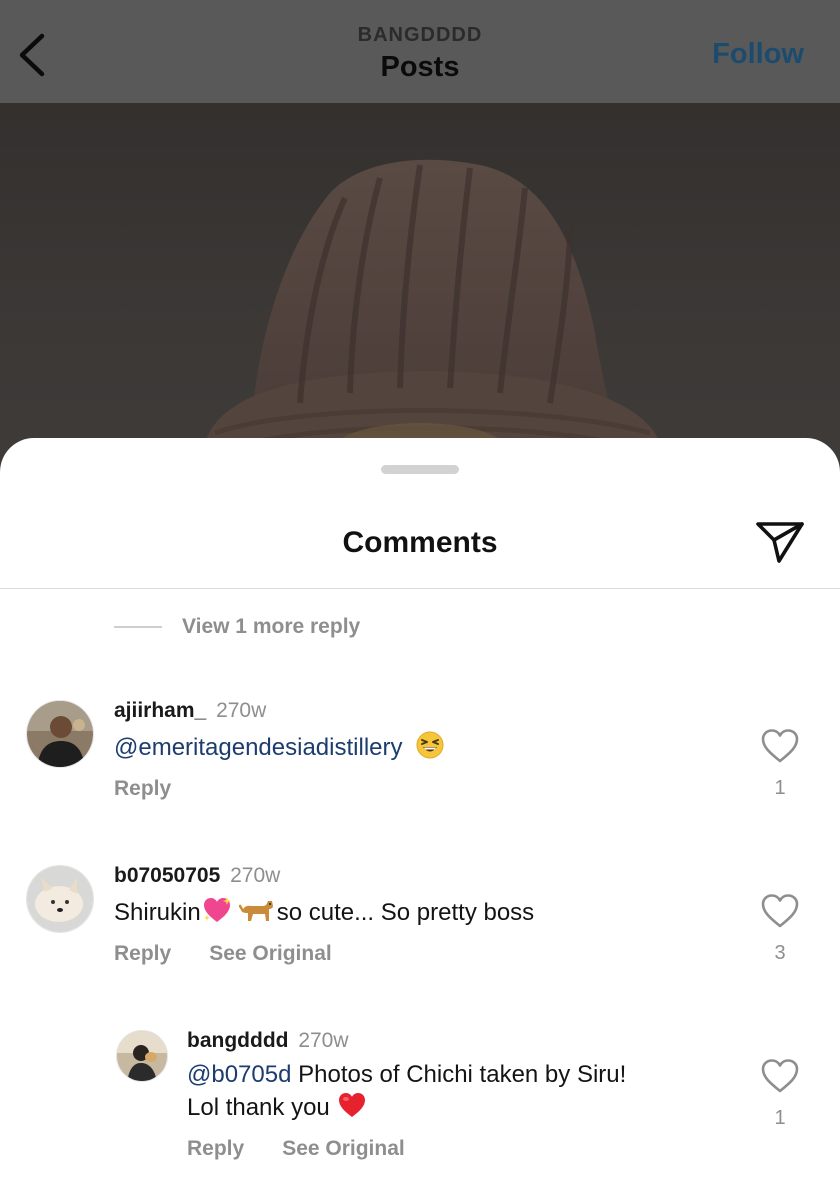  Describe the element at coordinates (780, 953) in the screenshot. I see `like-count: 3` at that location.